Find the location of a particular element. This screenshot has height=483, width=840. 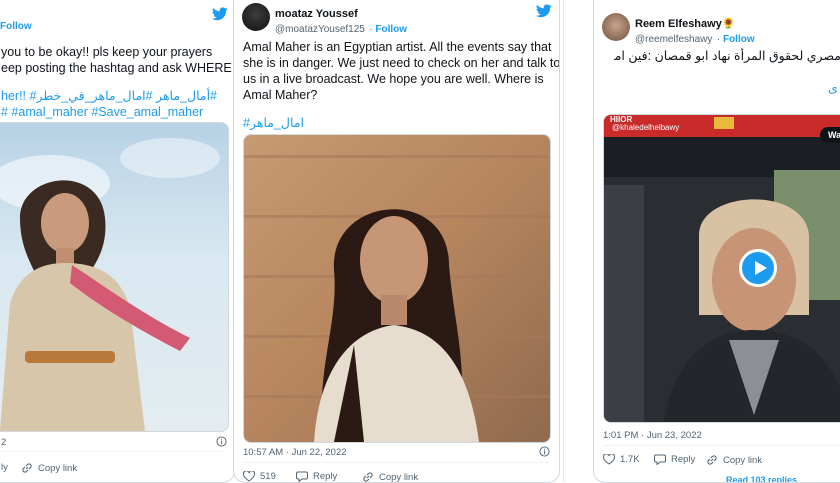

like-count: 1.7K is located at coordinates (630, 459).